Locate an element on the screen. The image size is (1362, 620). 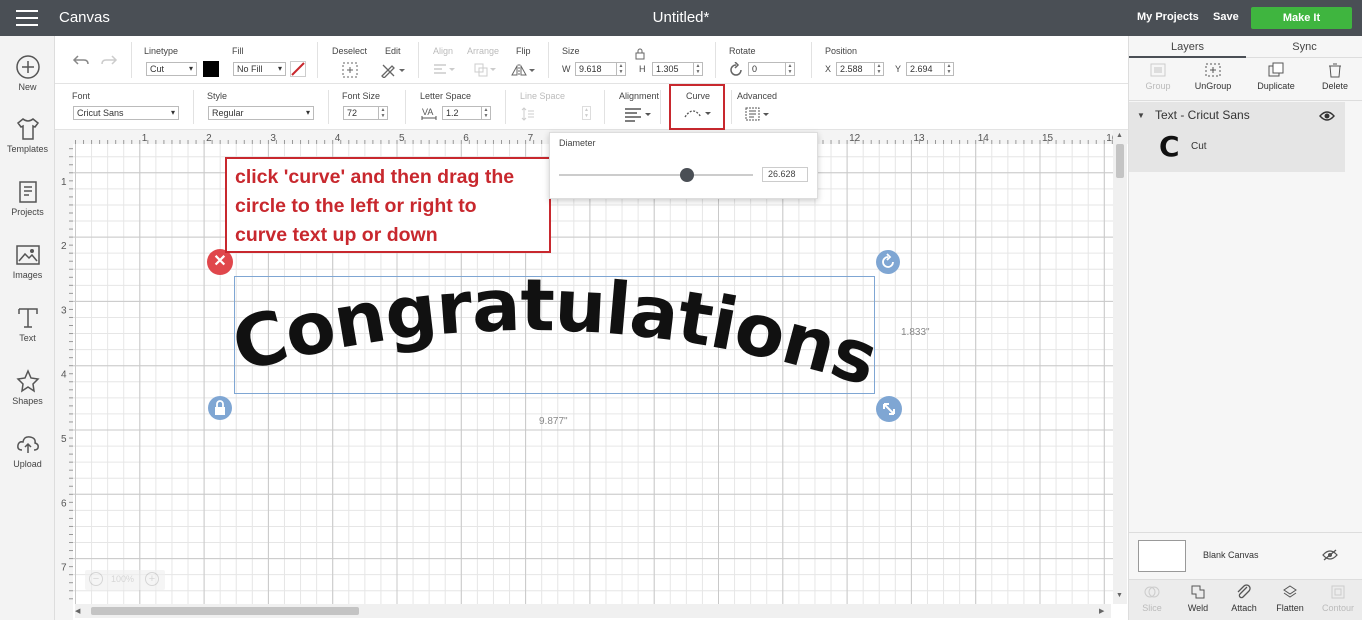
sidebar-item-projects: Projects is located at coordinates (27, 207).